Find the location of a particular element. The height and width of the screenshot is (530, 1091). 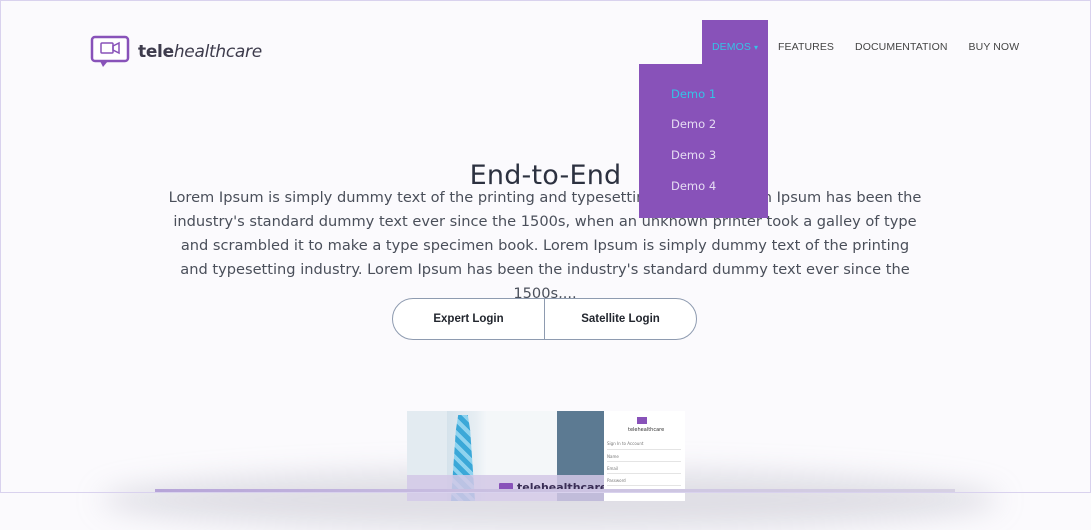

demos-dropdown-menu: Demo 1 Demo 2 Demo 3 Demo 4 is located at coordinates (703, 141).